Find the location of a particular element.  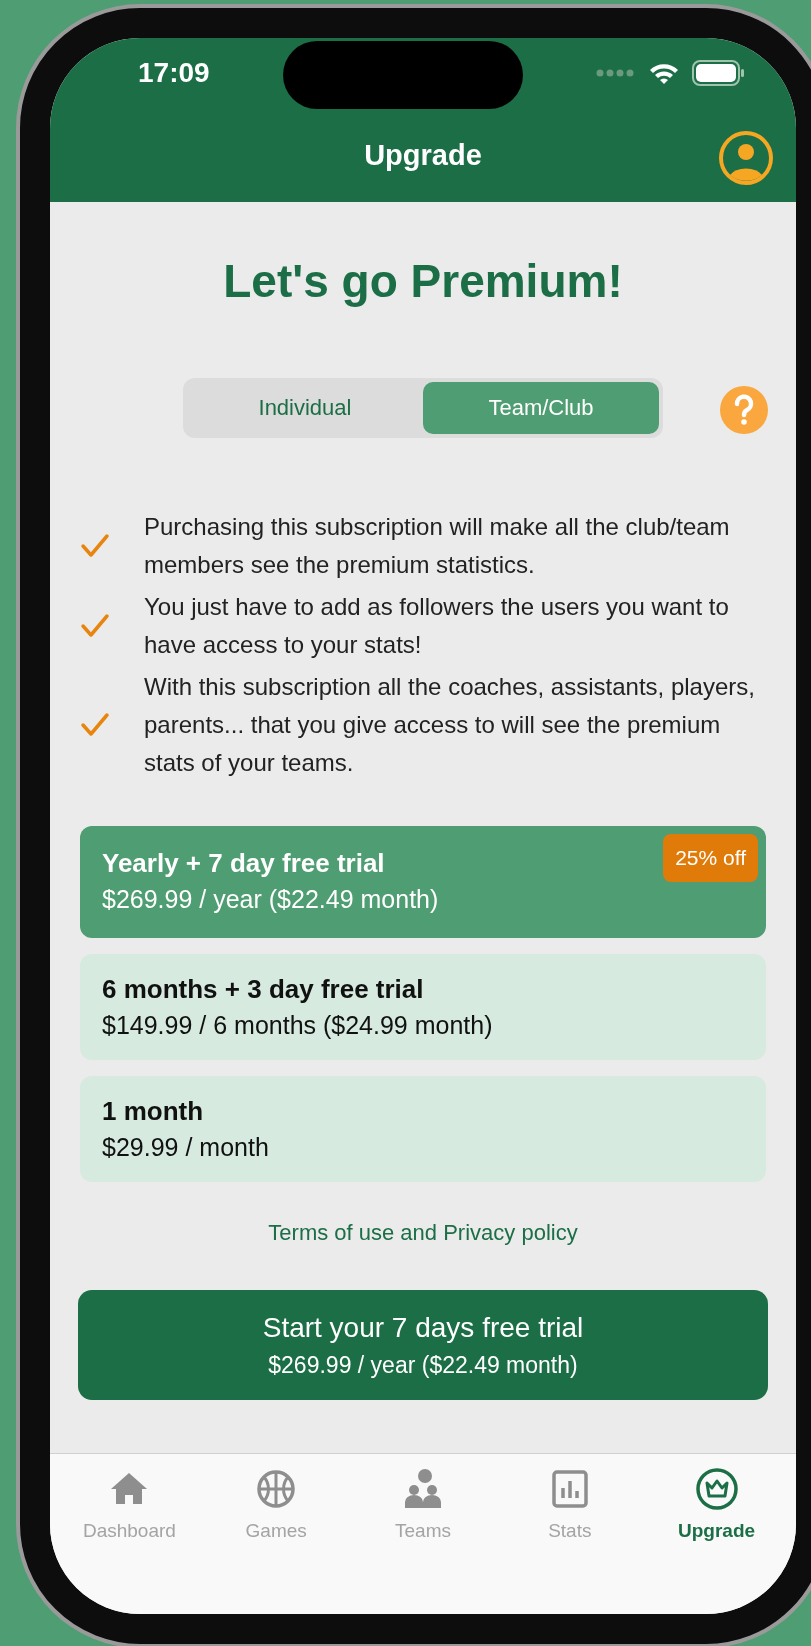

plan-option: 6 months + 3 day free trial $149.99 / 6 months ($24.99 month) is located at coordinates (423, 1007).